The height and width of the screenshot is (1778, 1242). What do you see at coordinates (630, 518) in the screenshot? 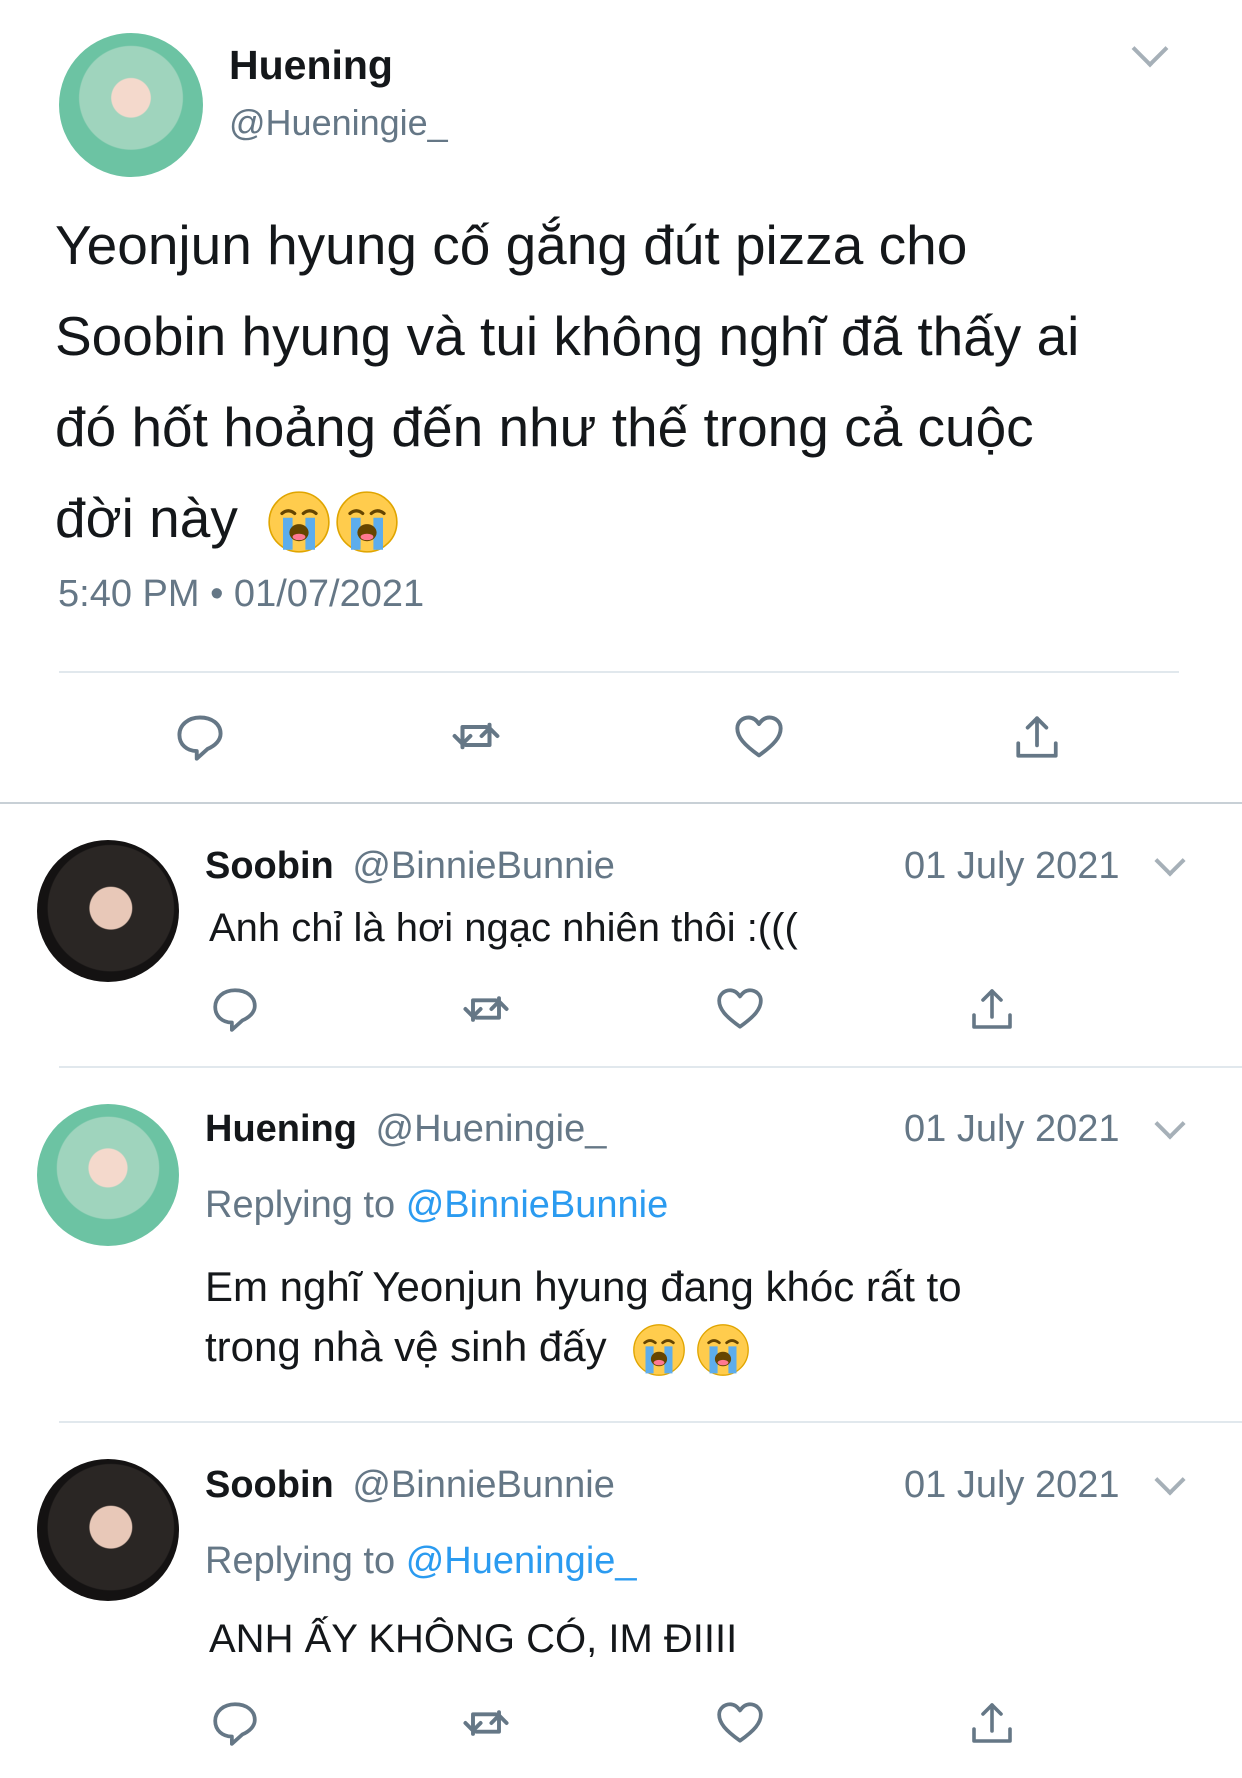
I see `tweet-text-line: đời này` at bounding box center [630, 518].